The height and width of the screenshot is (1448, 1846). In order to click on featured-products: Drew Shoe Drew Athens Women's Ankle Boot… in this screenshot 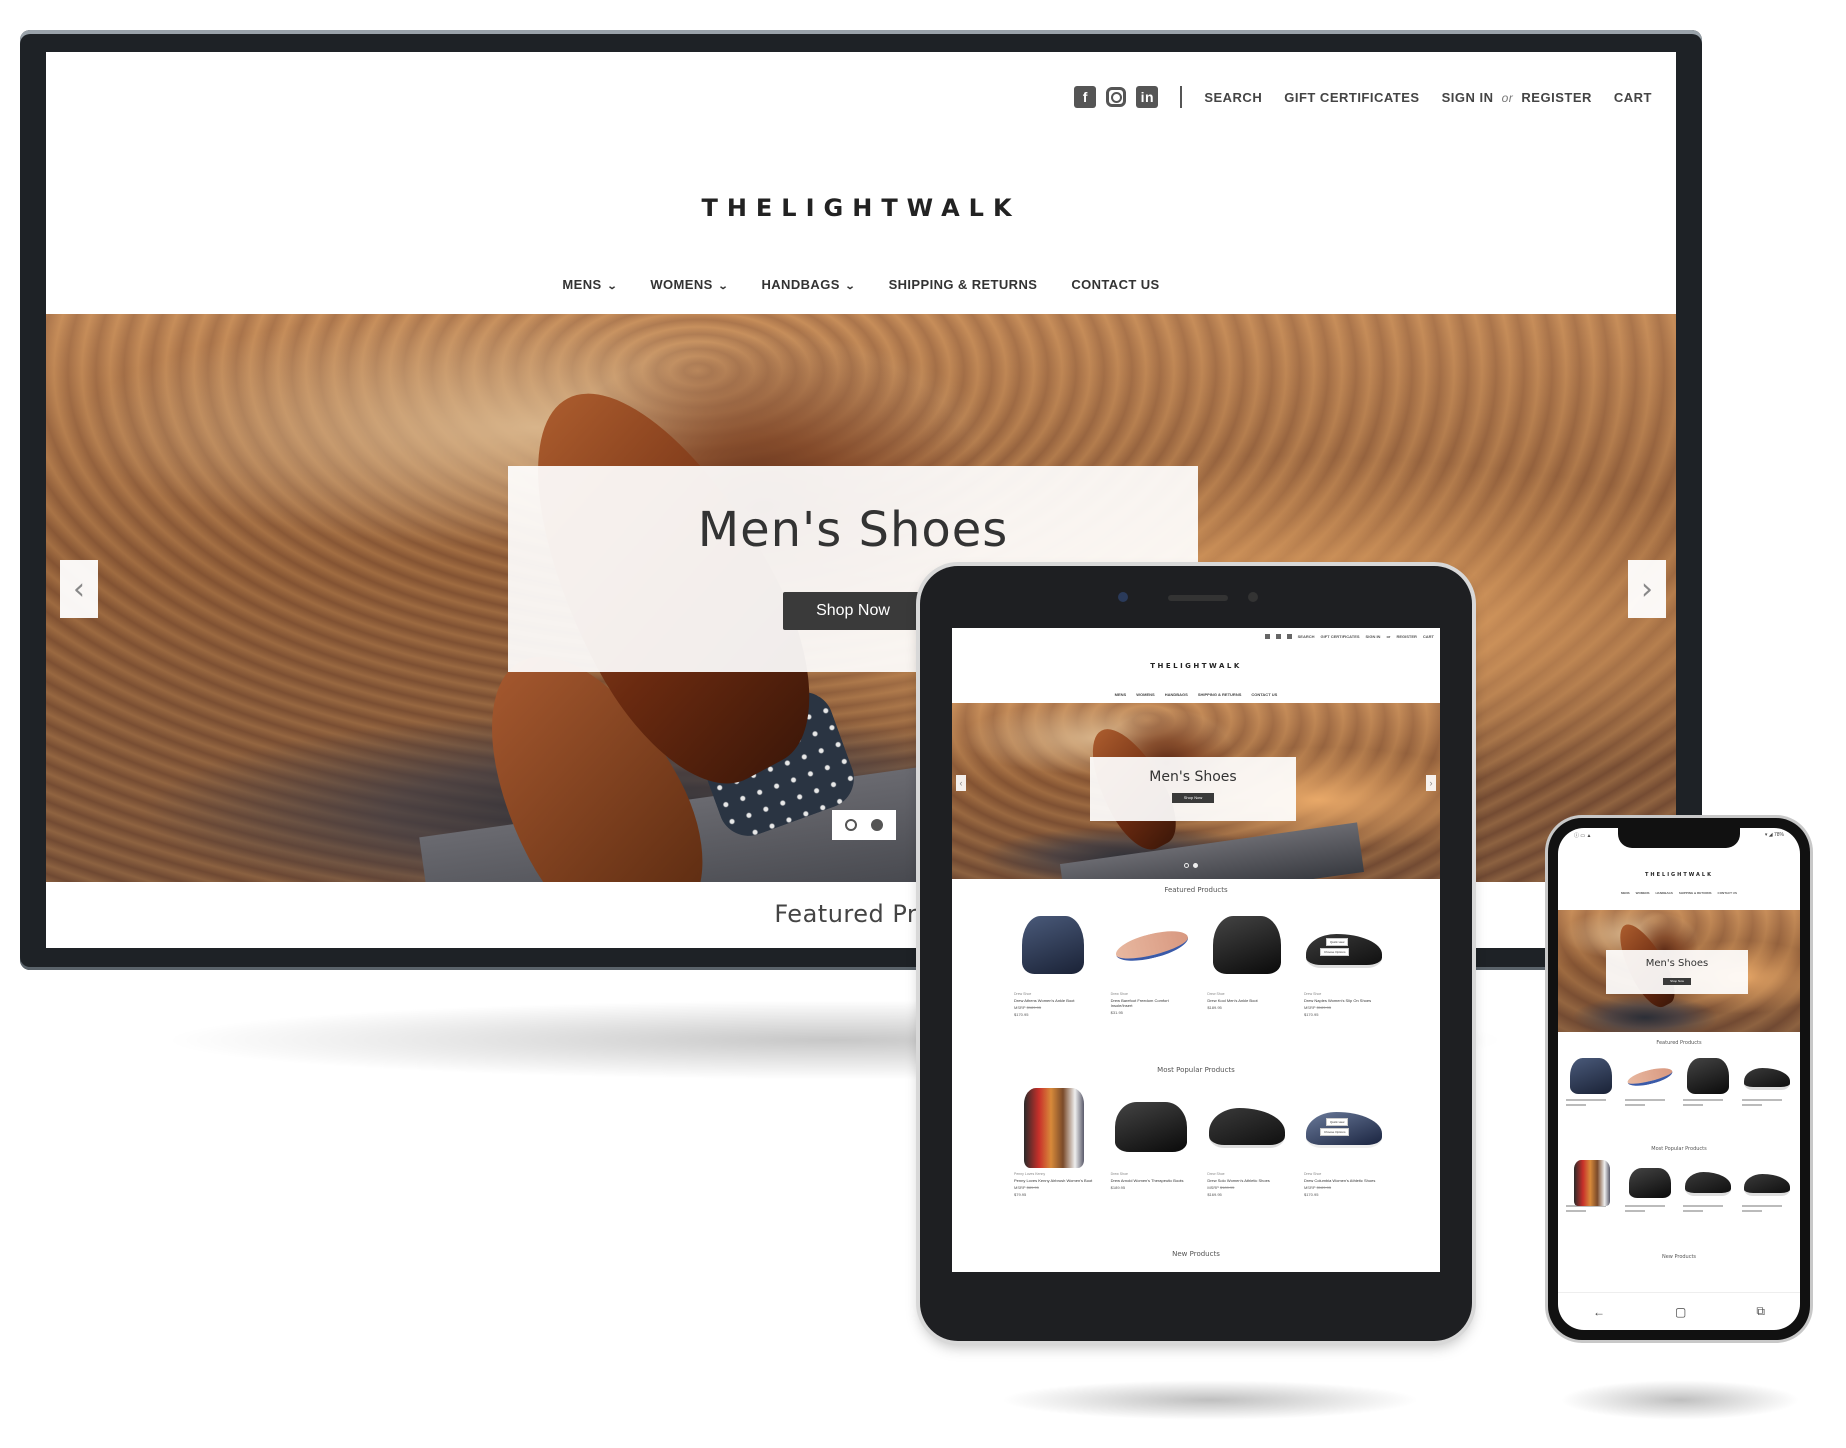, I will do `click(1199, 962)`.